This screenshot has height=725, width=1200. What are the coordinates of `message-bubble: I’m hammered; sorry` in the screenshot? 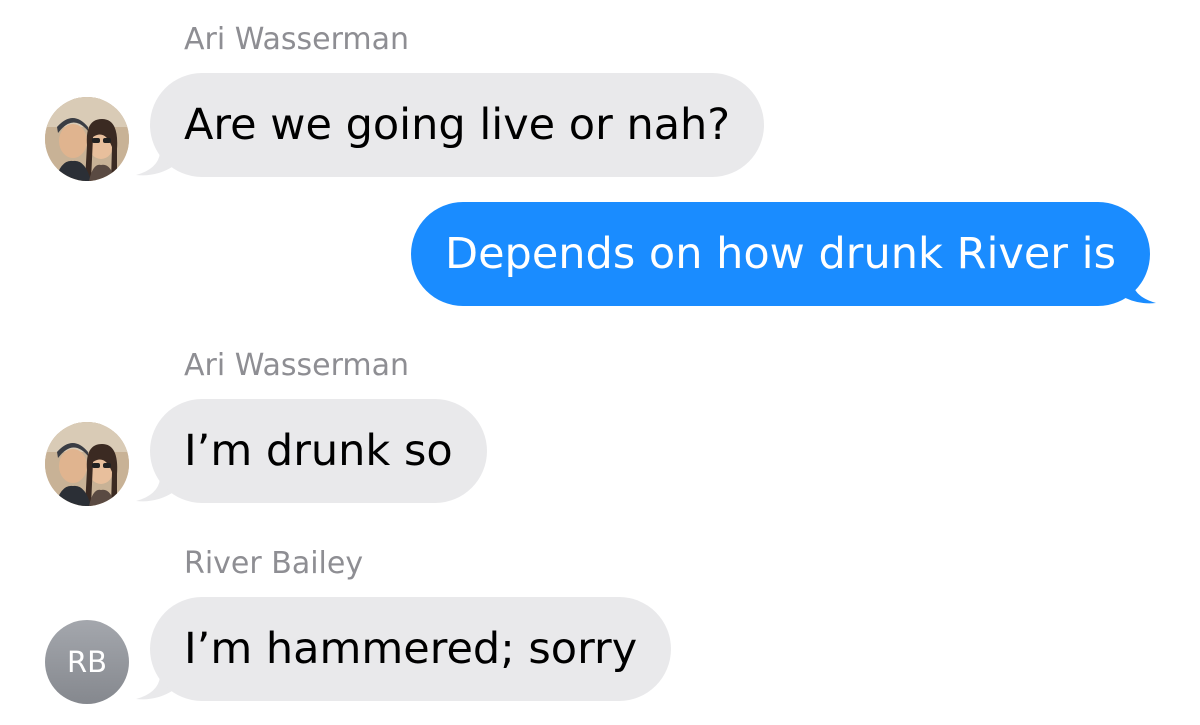 It's located at (411, 649).